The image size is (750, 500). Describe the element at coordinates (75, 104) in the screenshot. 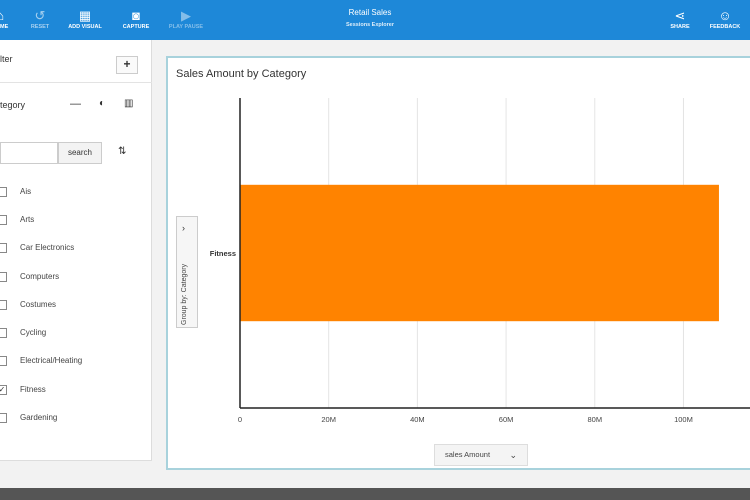

I see `collapse-icon: —` at that location.